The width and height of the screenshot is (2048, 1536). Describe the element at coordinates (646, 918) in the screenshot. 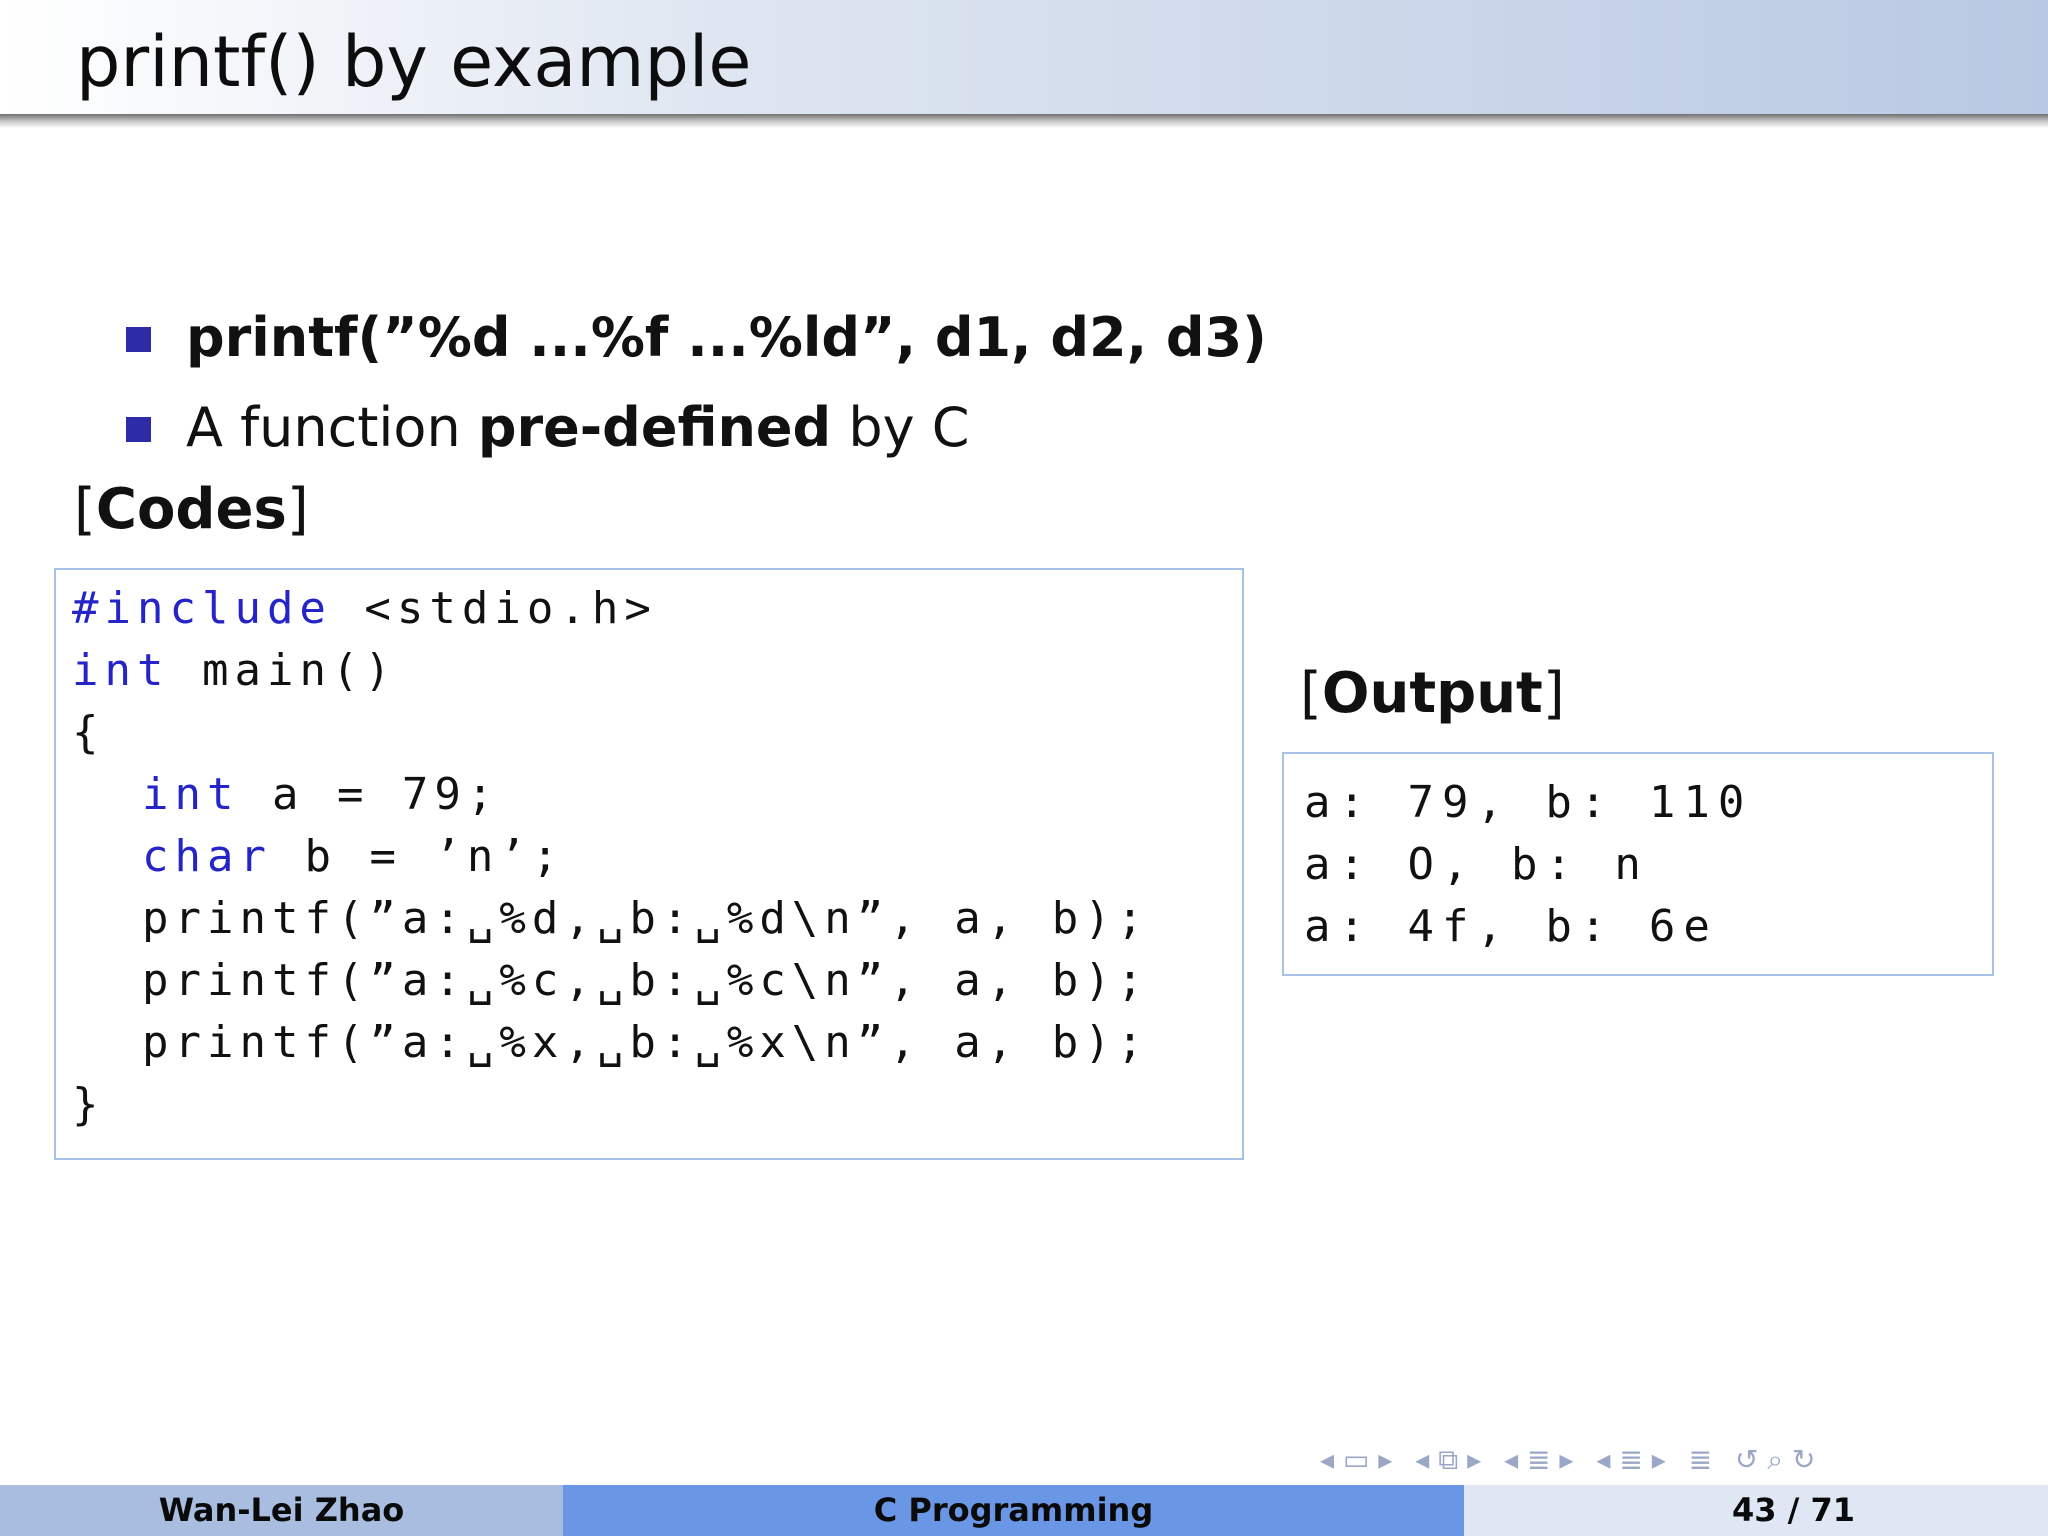

I see `code-line: printf(”a:␣%d,␣b:␣%d\n”, a, b);` at that location.